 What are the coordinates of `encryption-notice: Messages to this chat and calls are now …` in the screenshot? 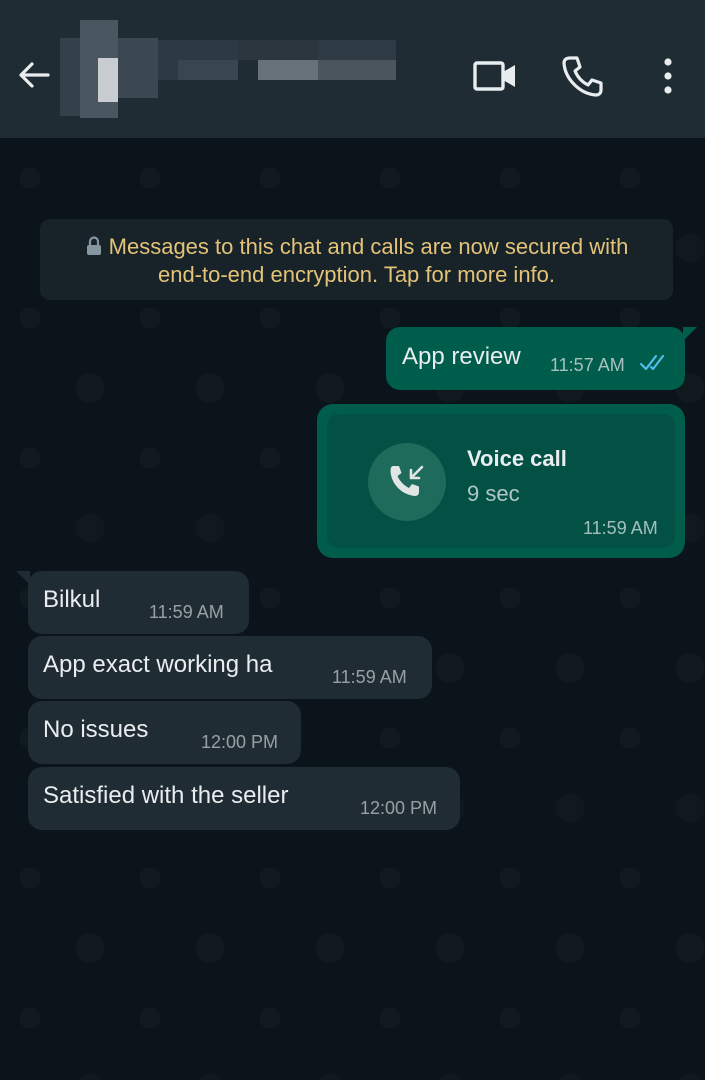 It's located at (356, 259).